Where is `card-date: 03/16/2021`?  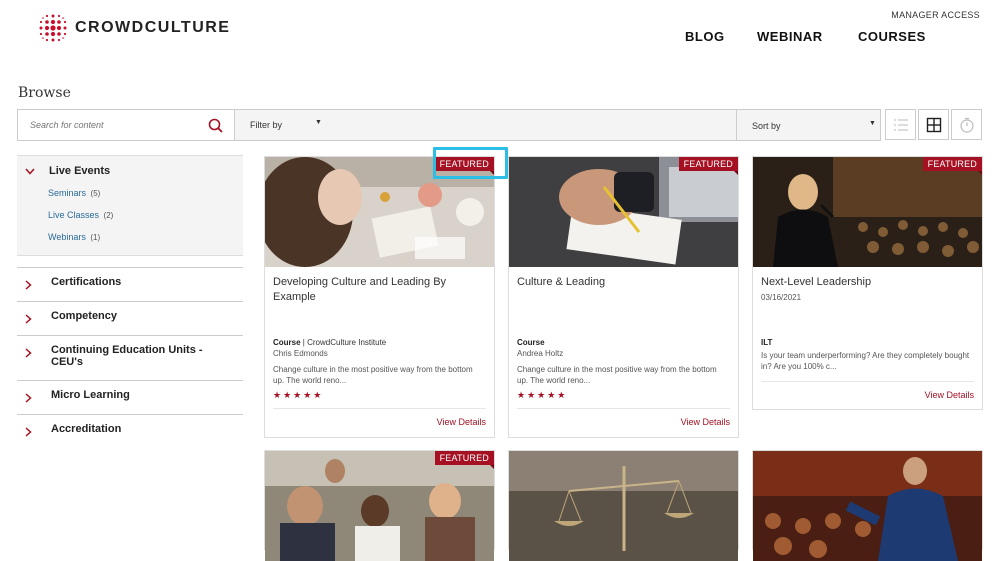
card-date: 03/16/2021 is located at coordinates (781, 297).